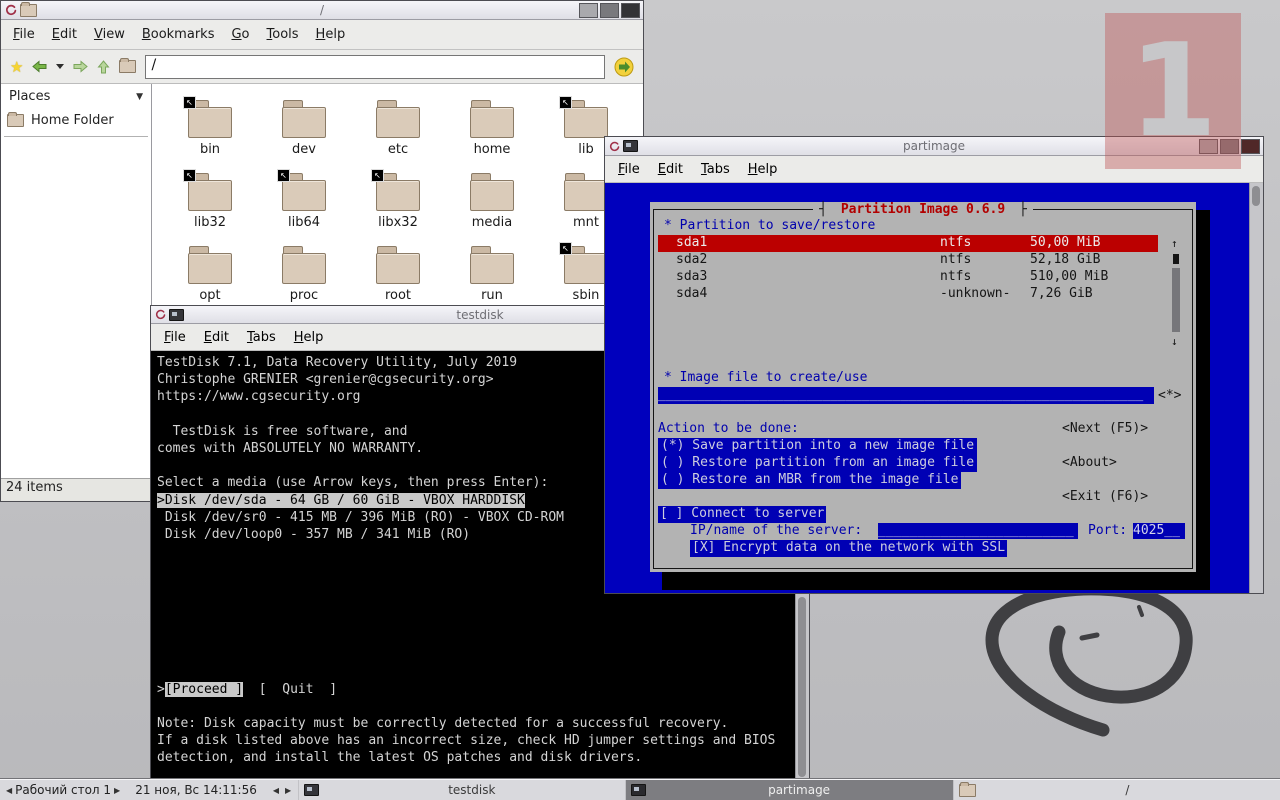 The height and width of the screenshot is (800, 1280). Describe the element at coordinates (1174, 341) in the screenshot. I see `scroll-down-icon: ↓` at that location.